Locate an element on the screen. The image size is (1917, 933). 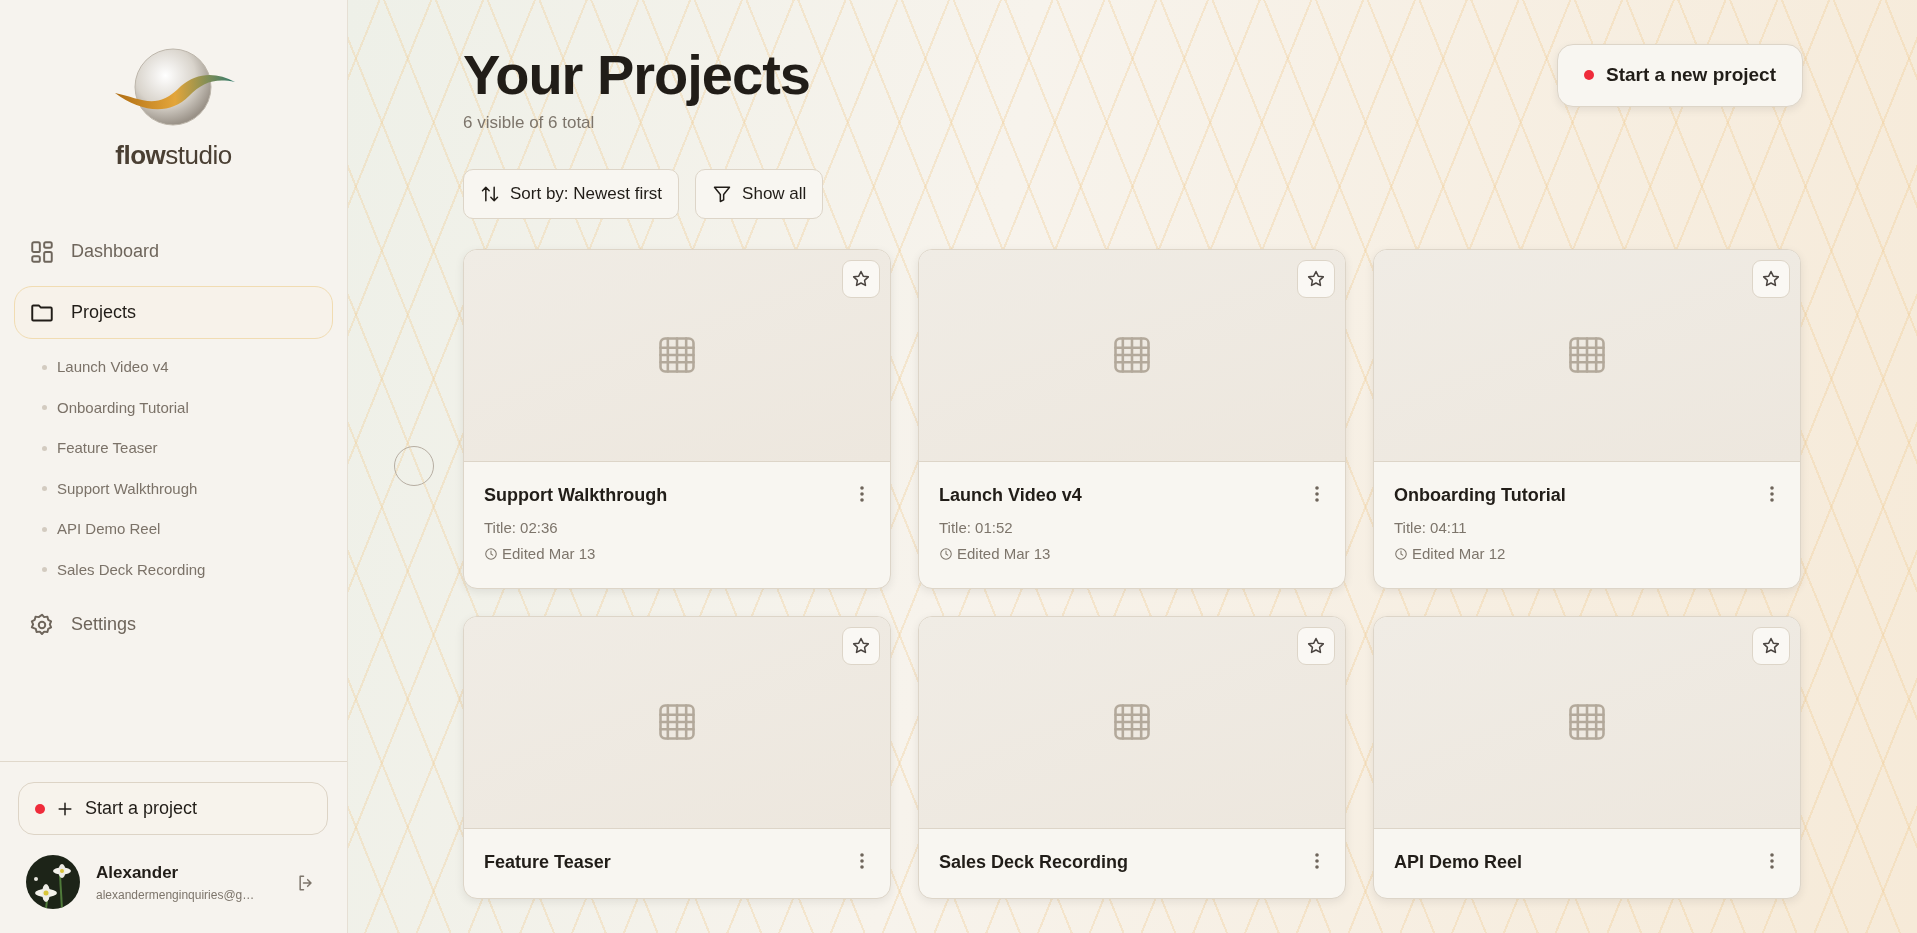
project-duration: Title: 02:36 is located at coordinates (521, 527).